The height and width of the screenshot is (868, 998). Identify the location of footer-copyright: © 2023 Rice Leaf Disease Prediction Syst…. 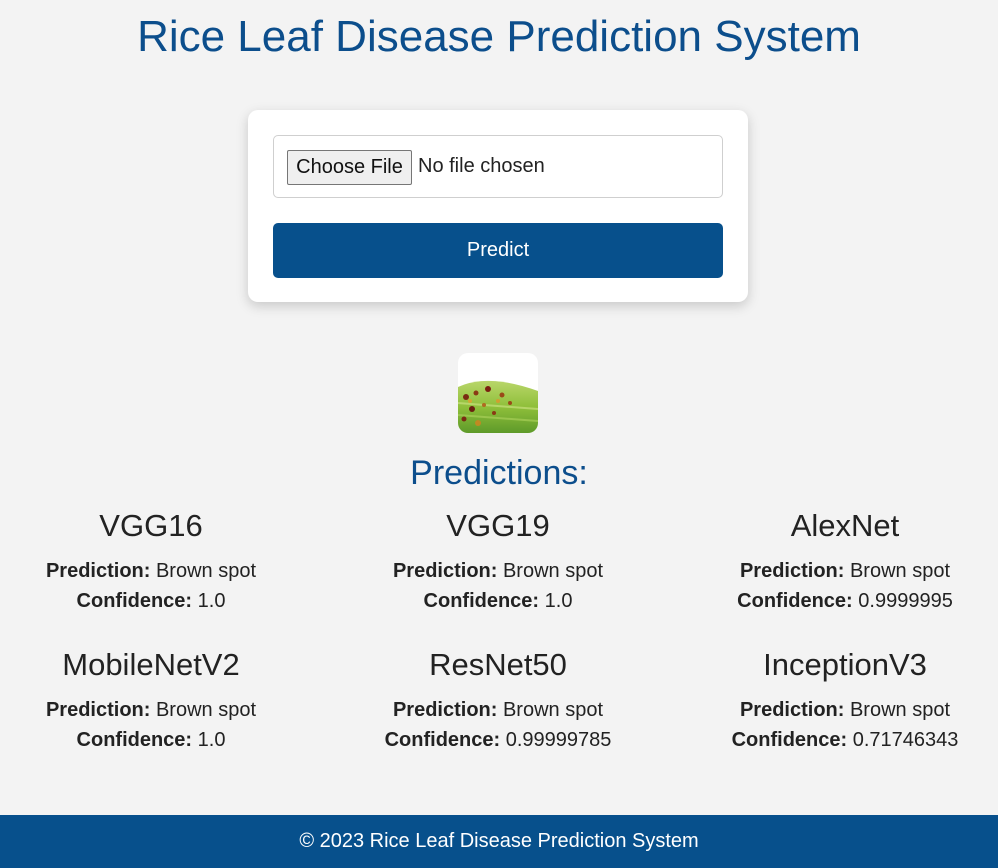
(499, 841).